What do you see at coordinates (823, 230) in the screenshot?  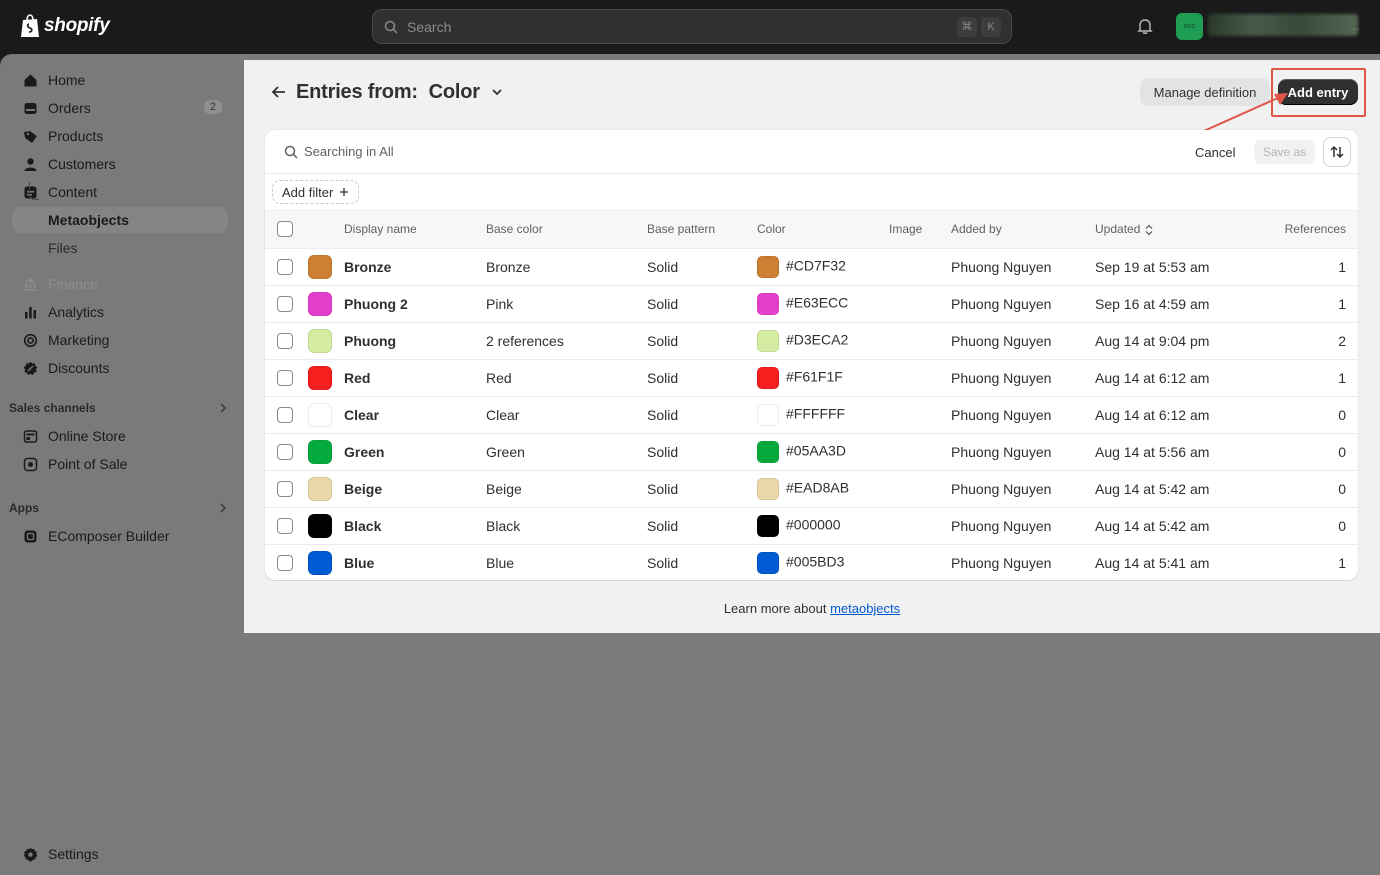 I see `column-header: Color` at bounding box center [823, 230].